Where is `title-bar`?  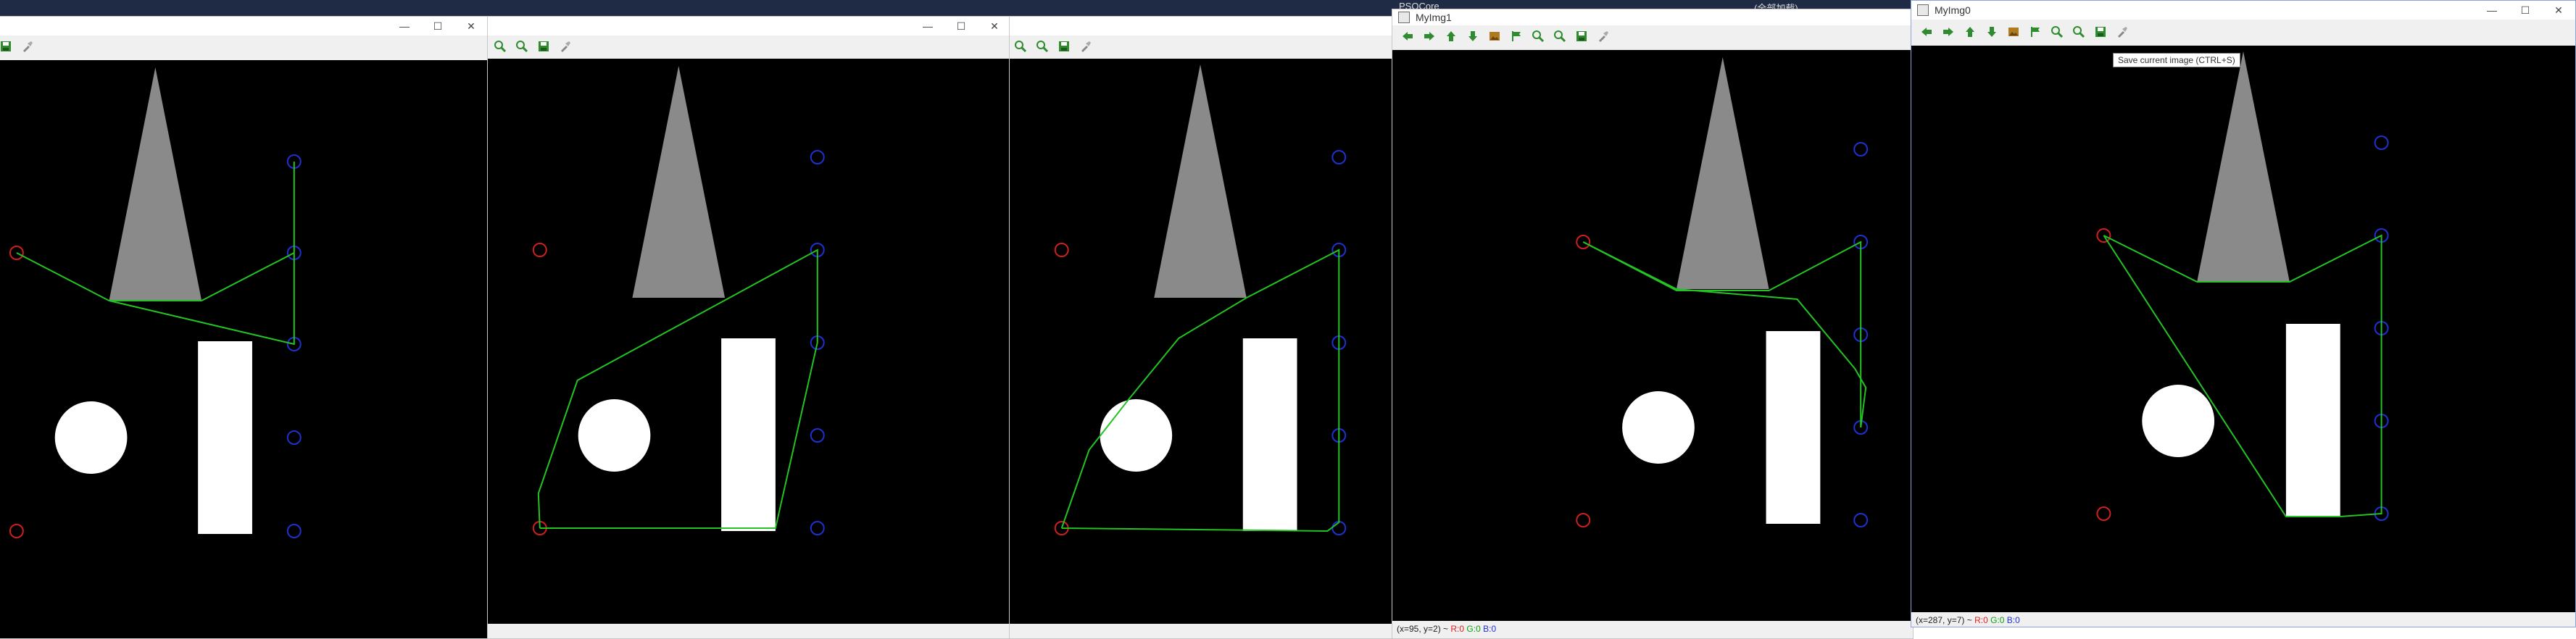 title-bar is located at coordinates (1201, 26).